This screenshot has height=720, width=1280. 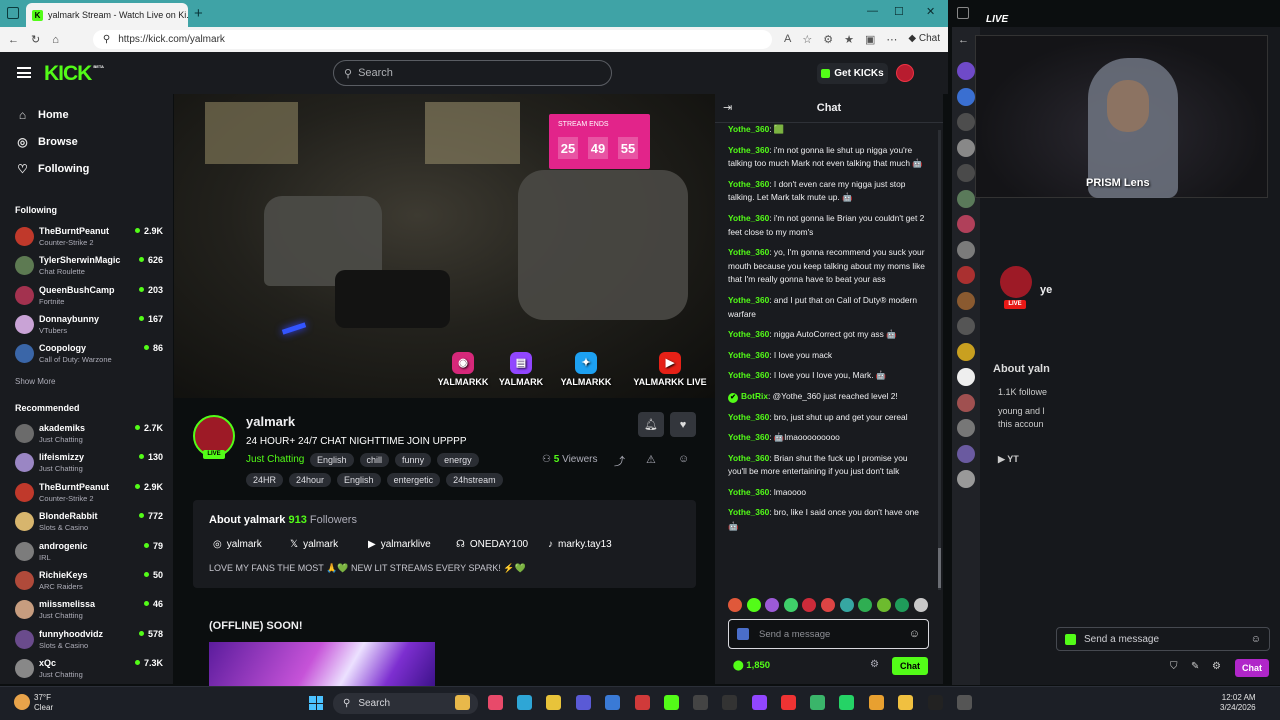 What do you see at coordinates (43, 703) in the screenshot?
I see `weather-widget: 37°F Clear` at bounding box center [43, 703].